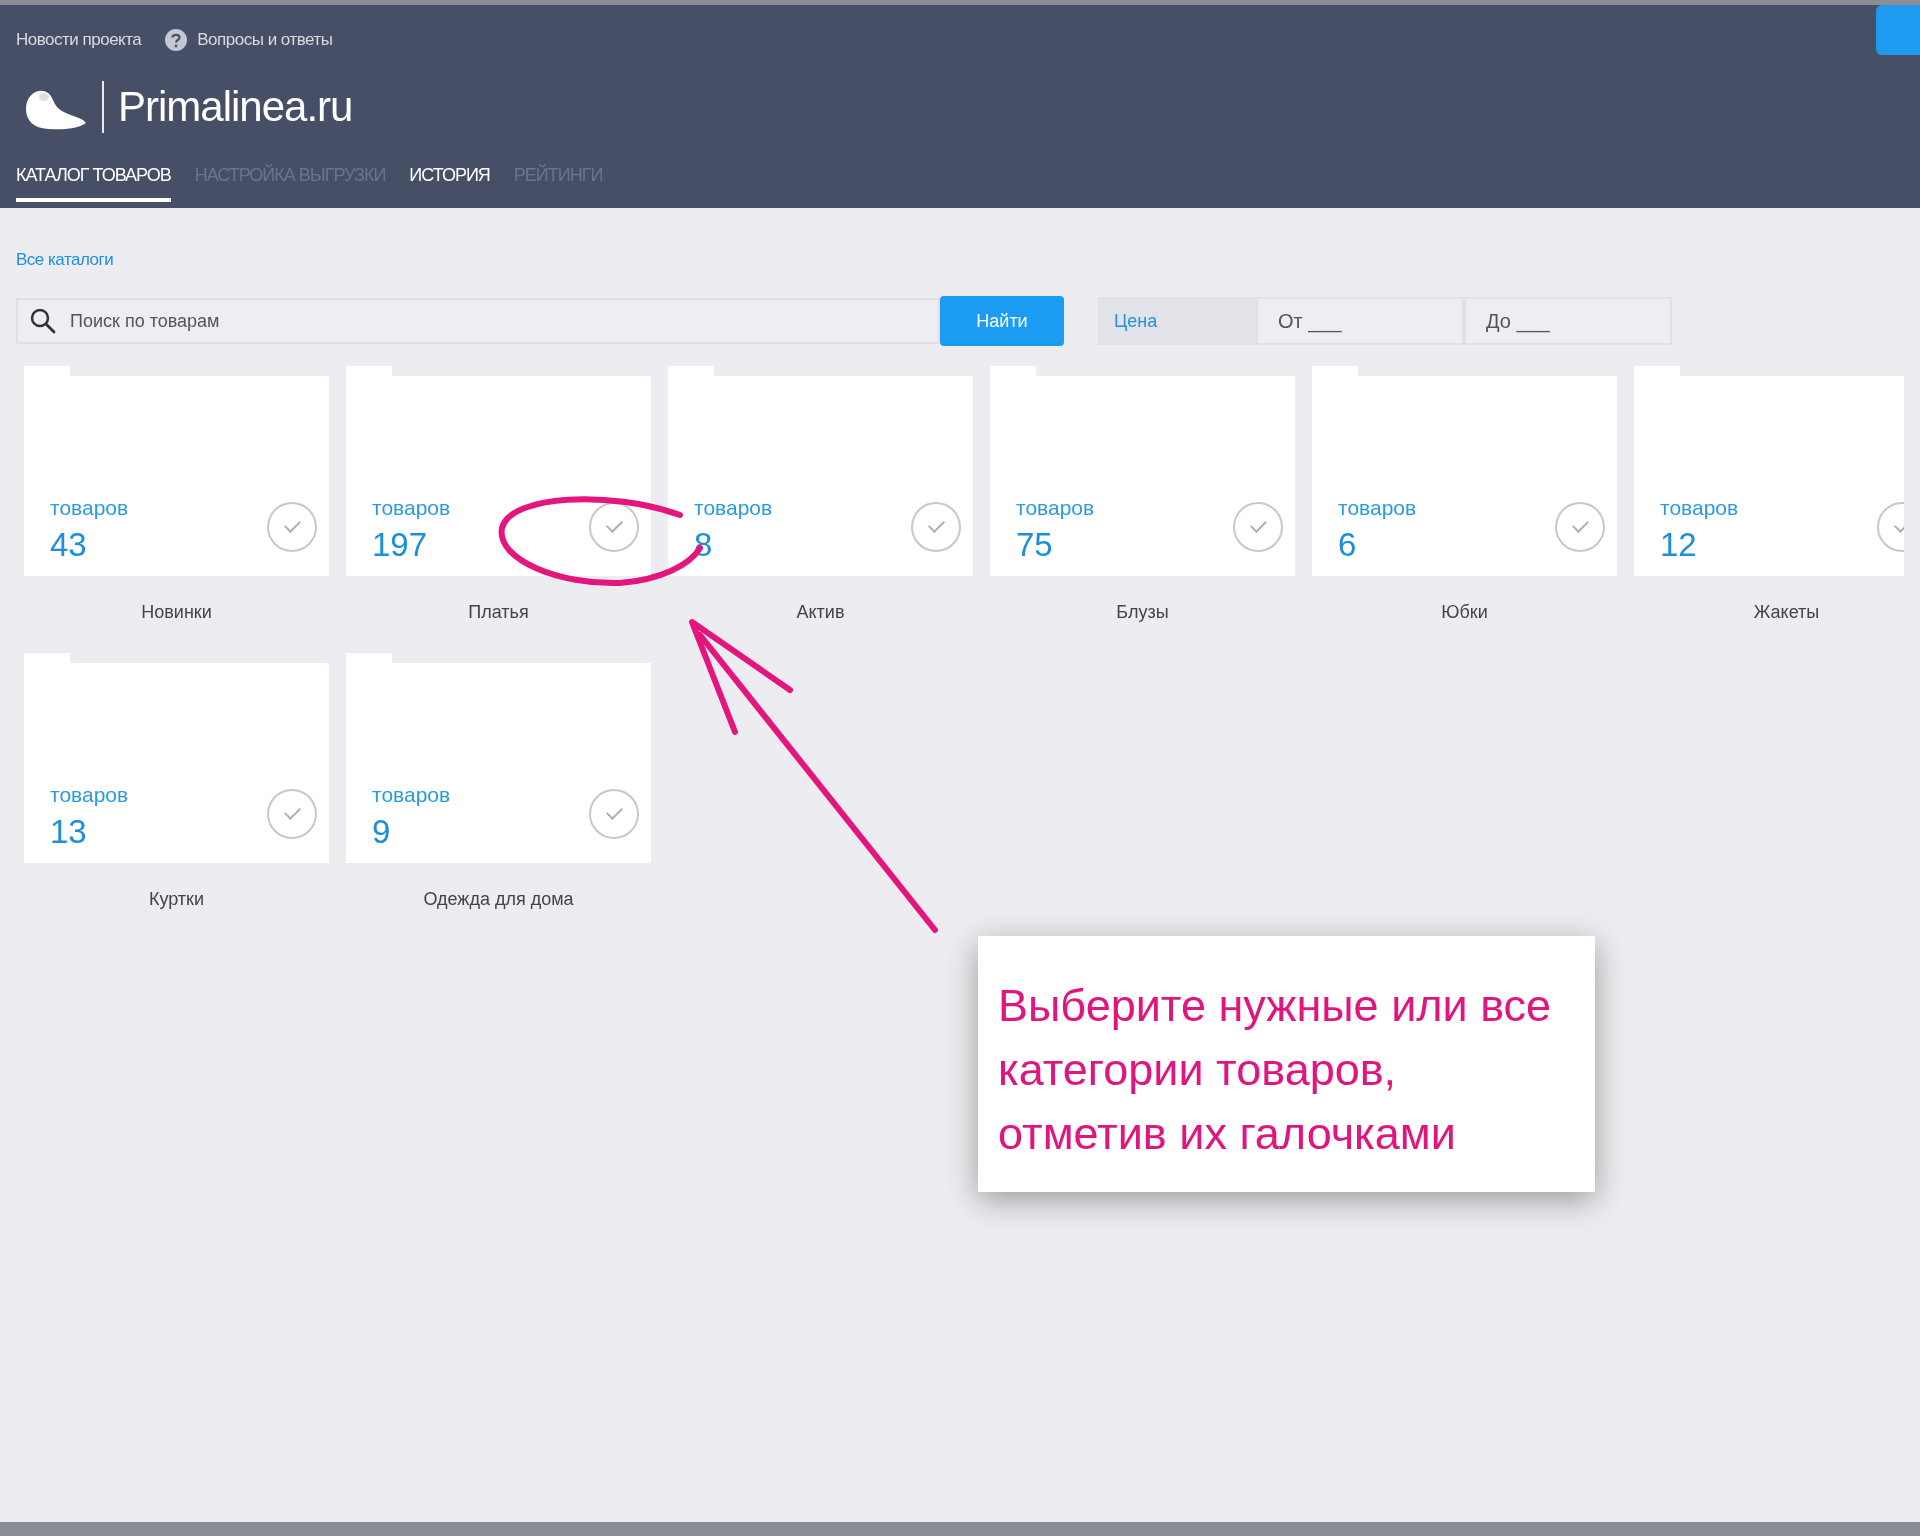  I want to click on item-count: 197, so click(400, 545).